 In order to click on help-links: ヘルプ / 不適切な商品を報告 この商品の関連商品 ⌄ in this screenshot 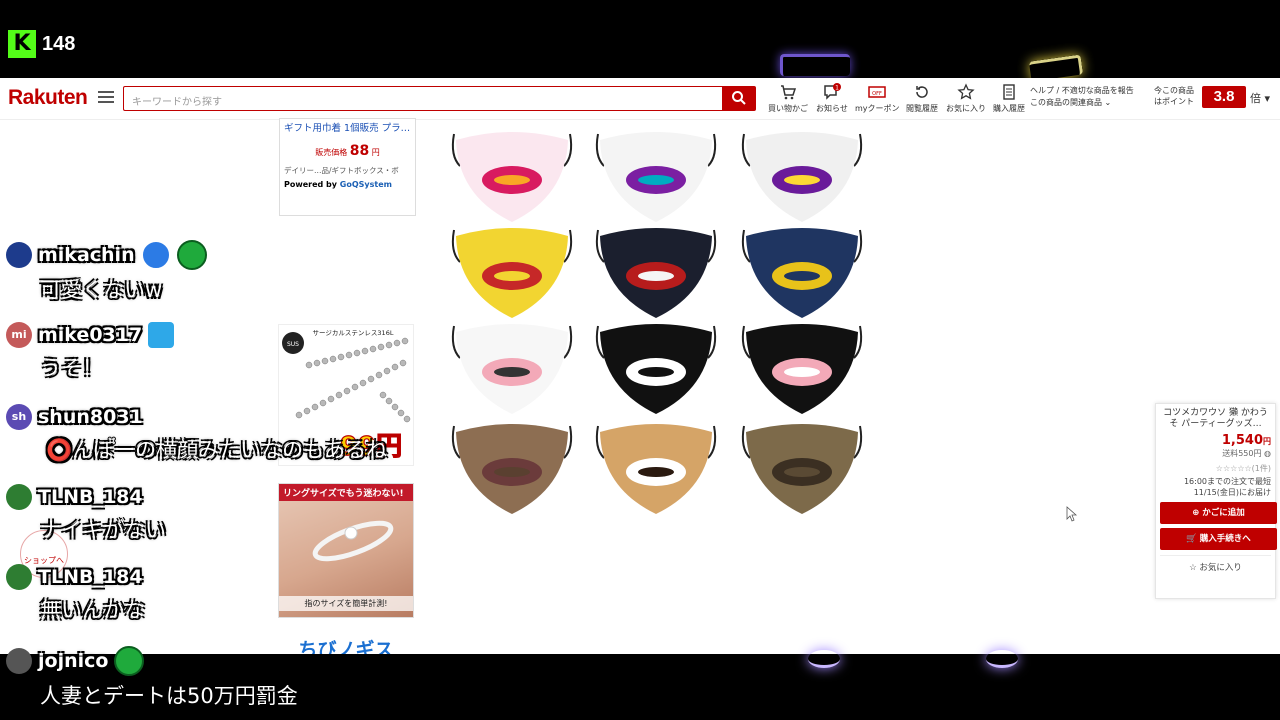, I will do `click(1082, 97)`.